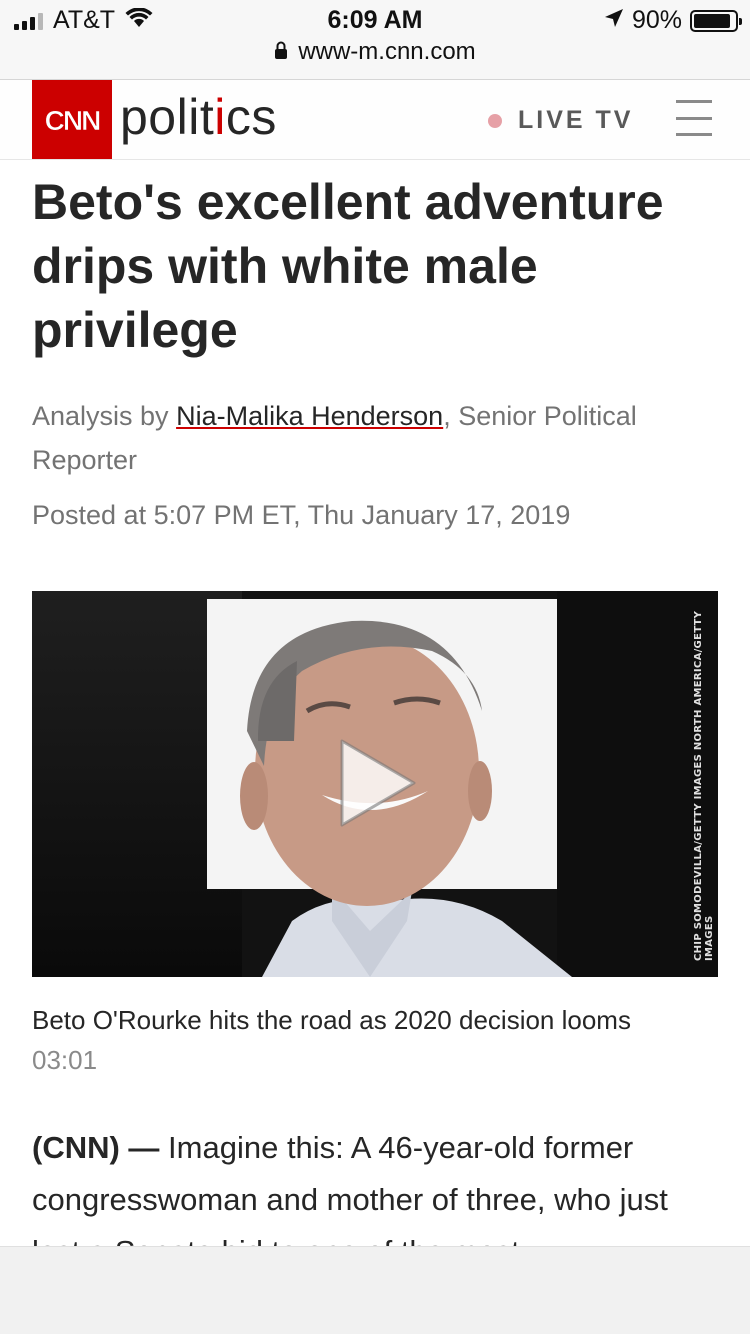  Describe the element at coordinates (375, 120) in the screenshot. I see `site-header: CNN politics LIVE TV` at that location.